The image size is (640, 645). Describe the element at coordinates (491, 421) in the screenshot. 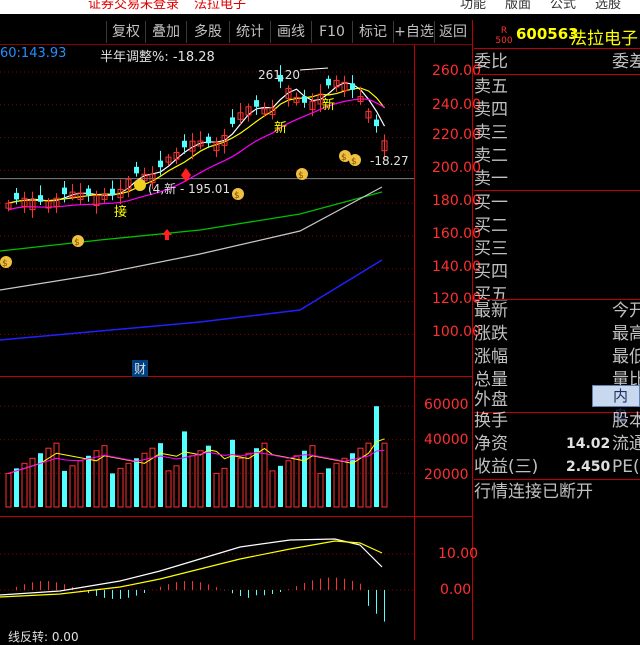

I see `turnover-label: 换手` at that location.